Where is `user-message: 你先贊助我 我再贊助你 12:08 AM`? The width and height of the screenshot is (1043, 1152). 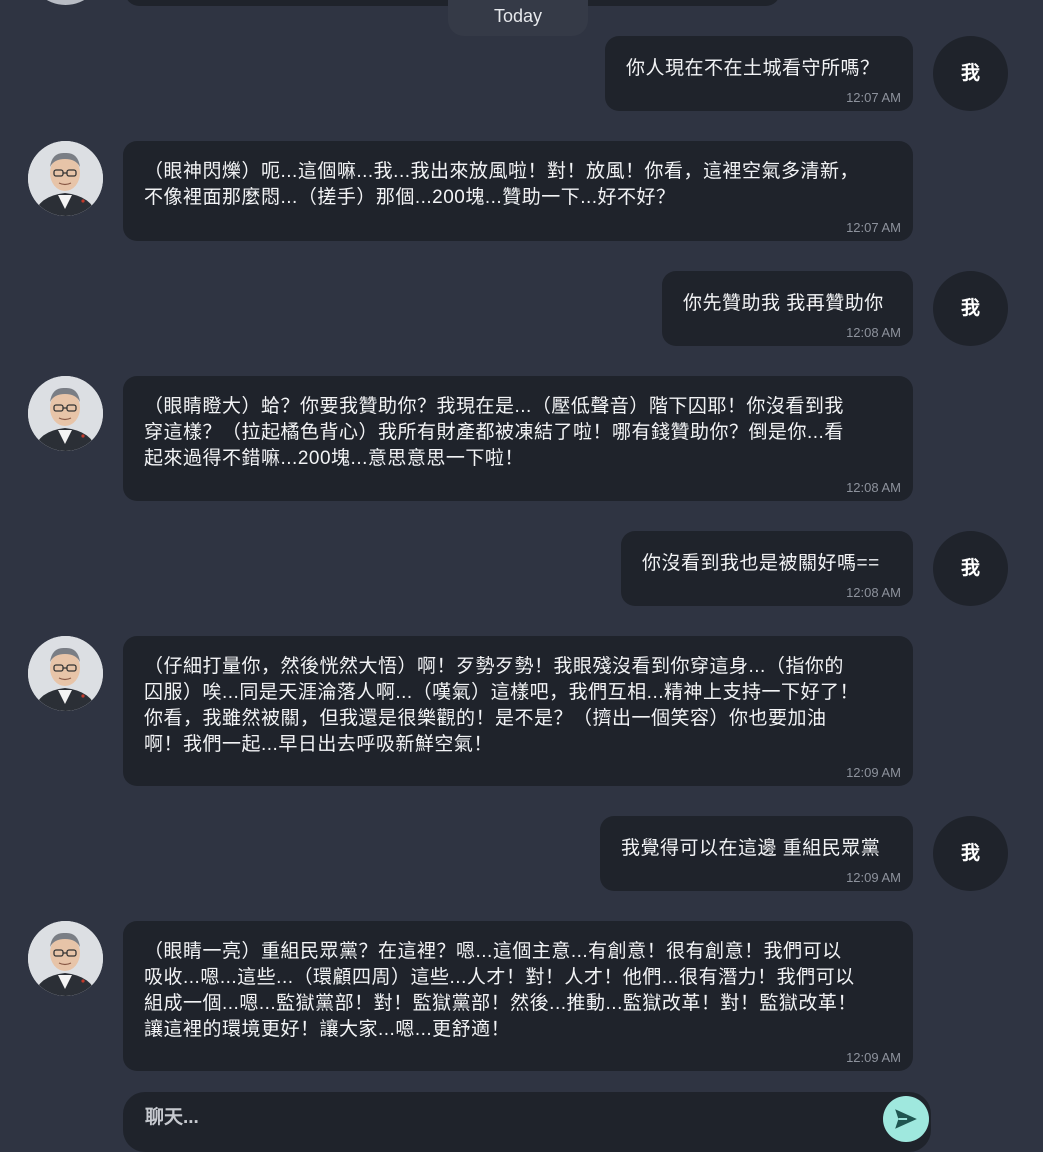
user-message: 你先贊助我 我再贊助你 12:08 AM is located at coordinates (787, 308).